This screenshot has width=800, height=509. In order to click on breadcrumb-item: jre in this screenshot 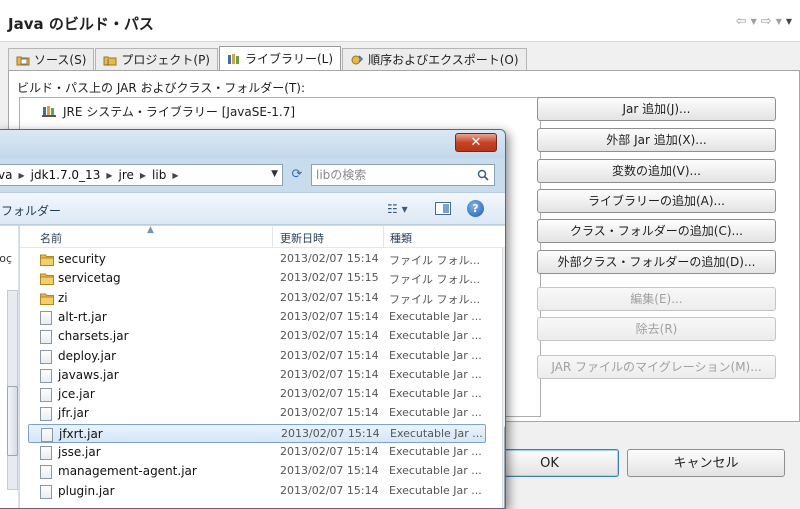, I will do `click(125, 175)`.